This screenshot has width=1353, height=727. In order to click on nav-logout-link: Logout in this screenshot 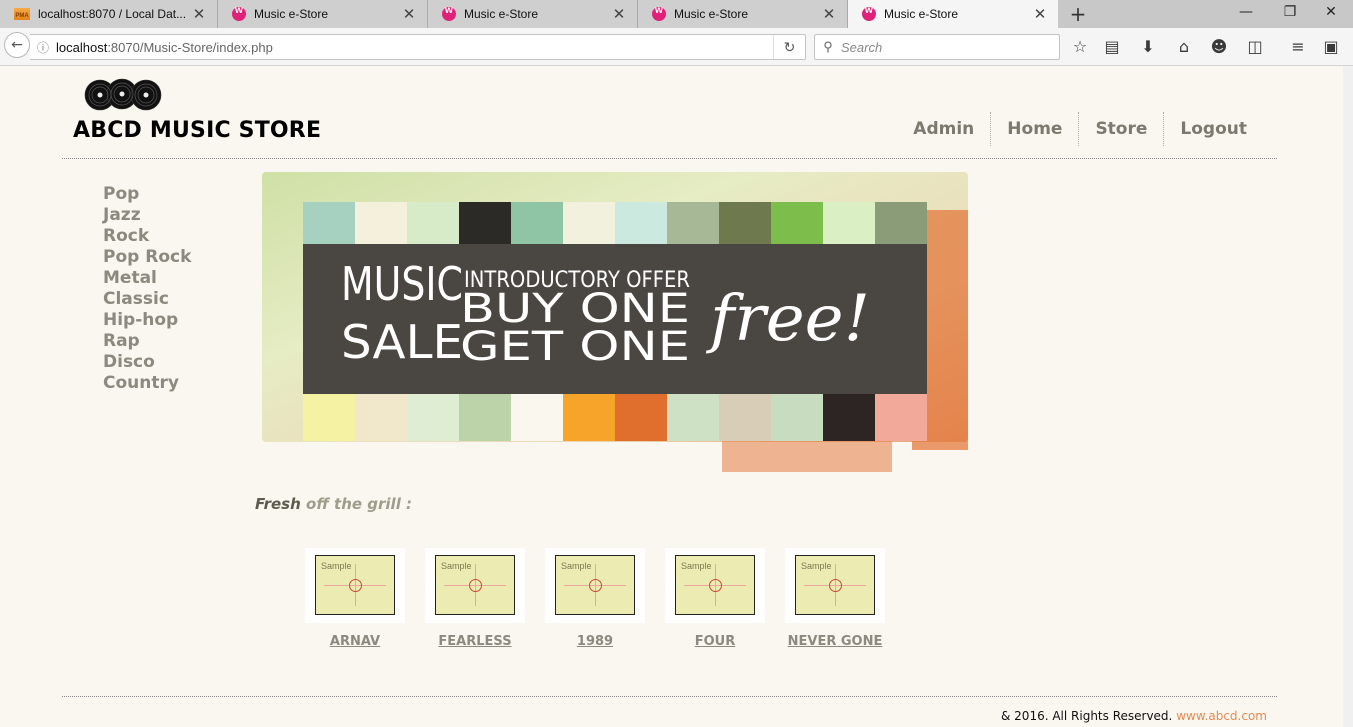, I will do `click(1213, 129)`.